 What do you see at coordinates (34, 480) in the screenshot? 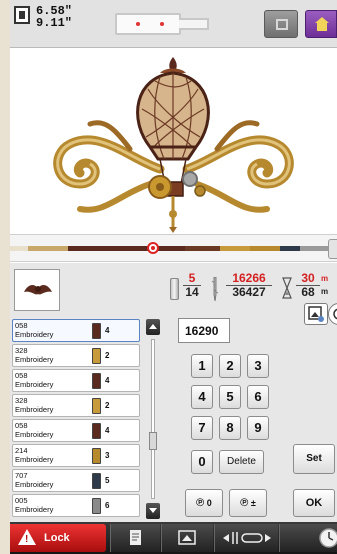
I see `thread-label: 707 Embroidery` at bounding box center [34, 480].